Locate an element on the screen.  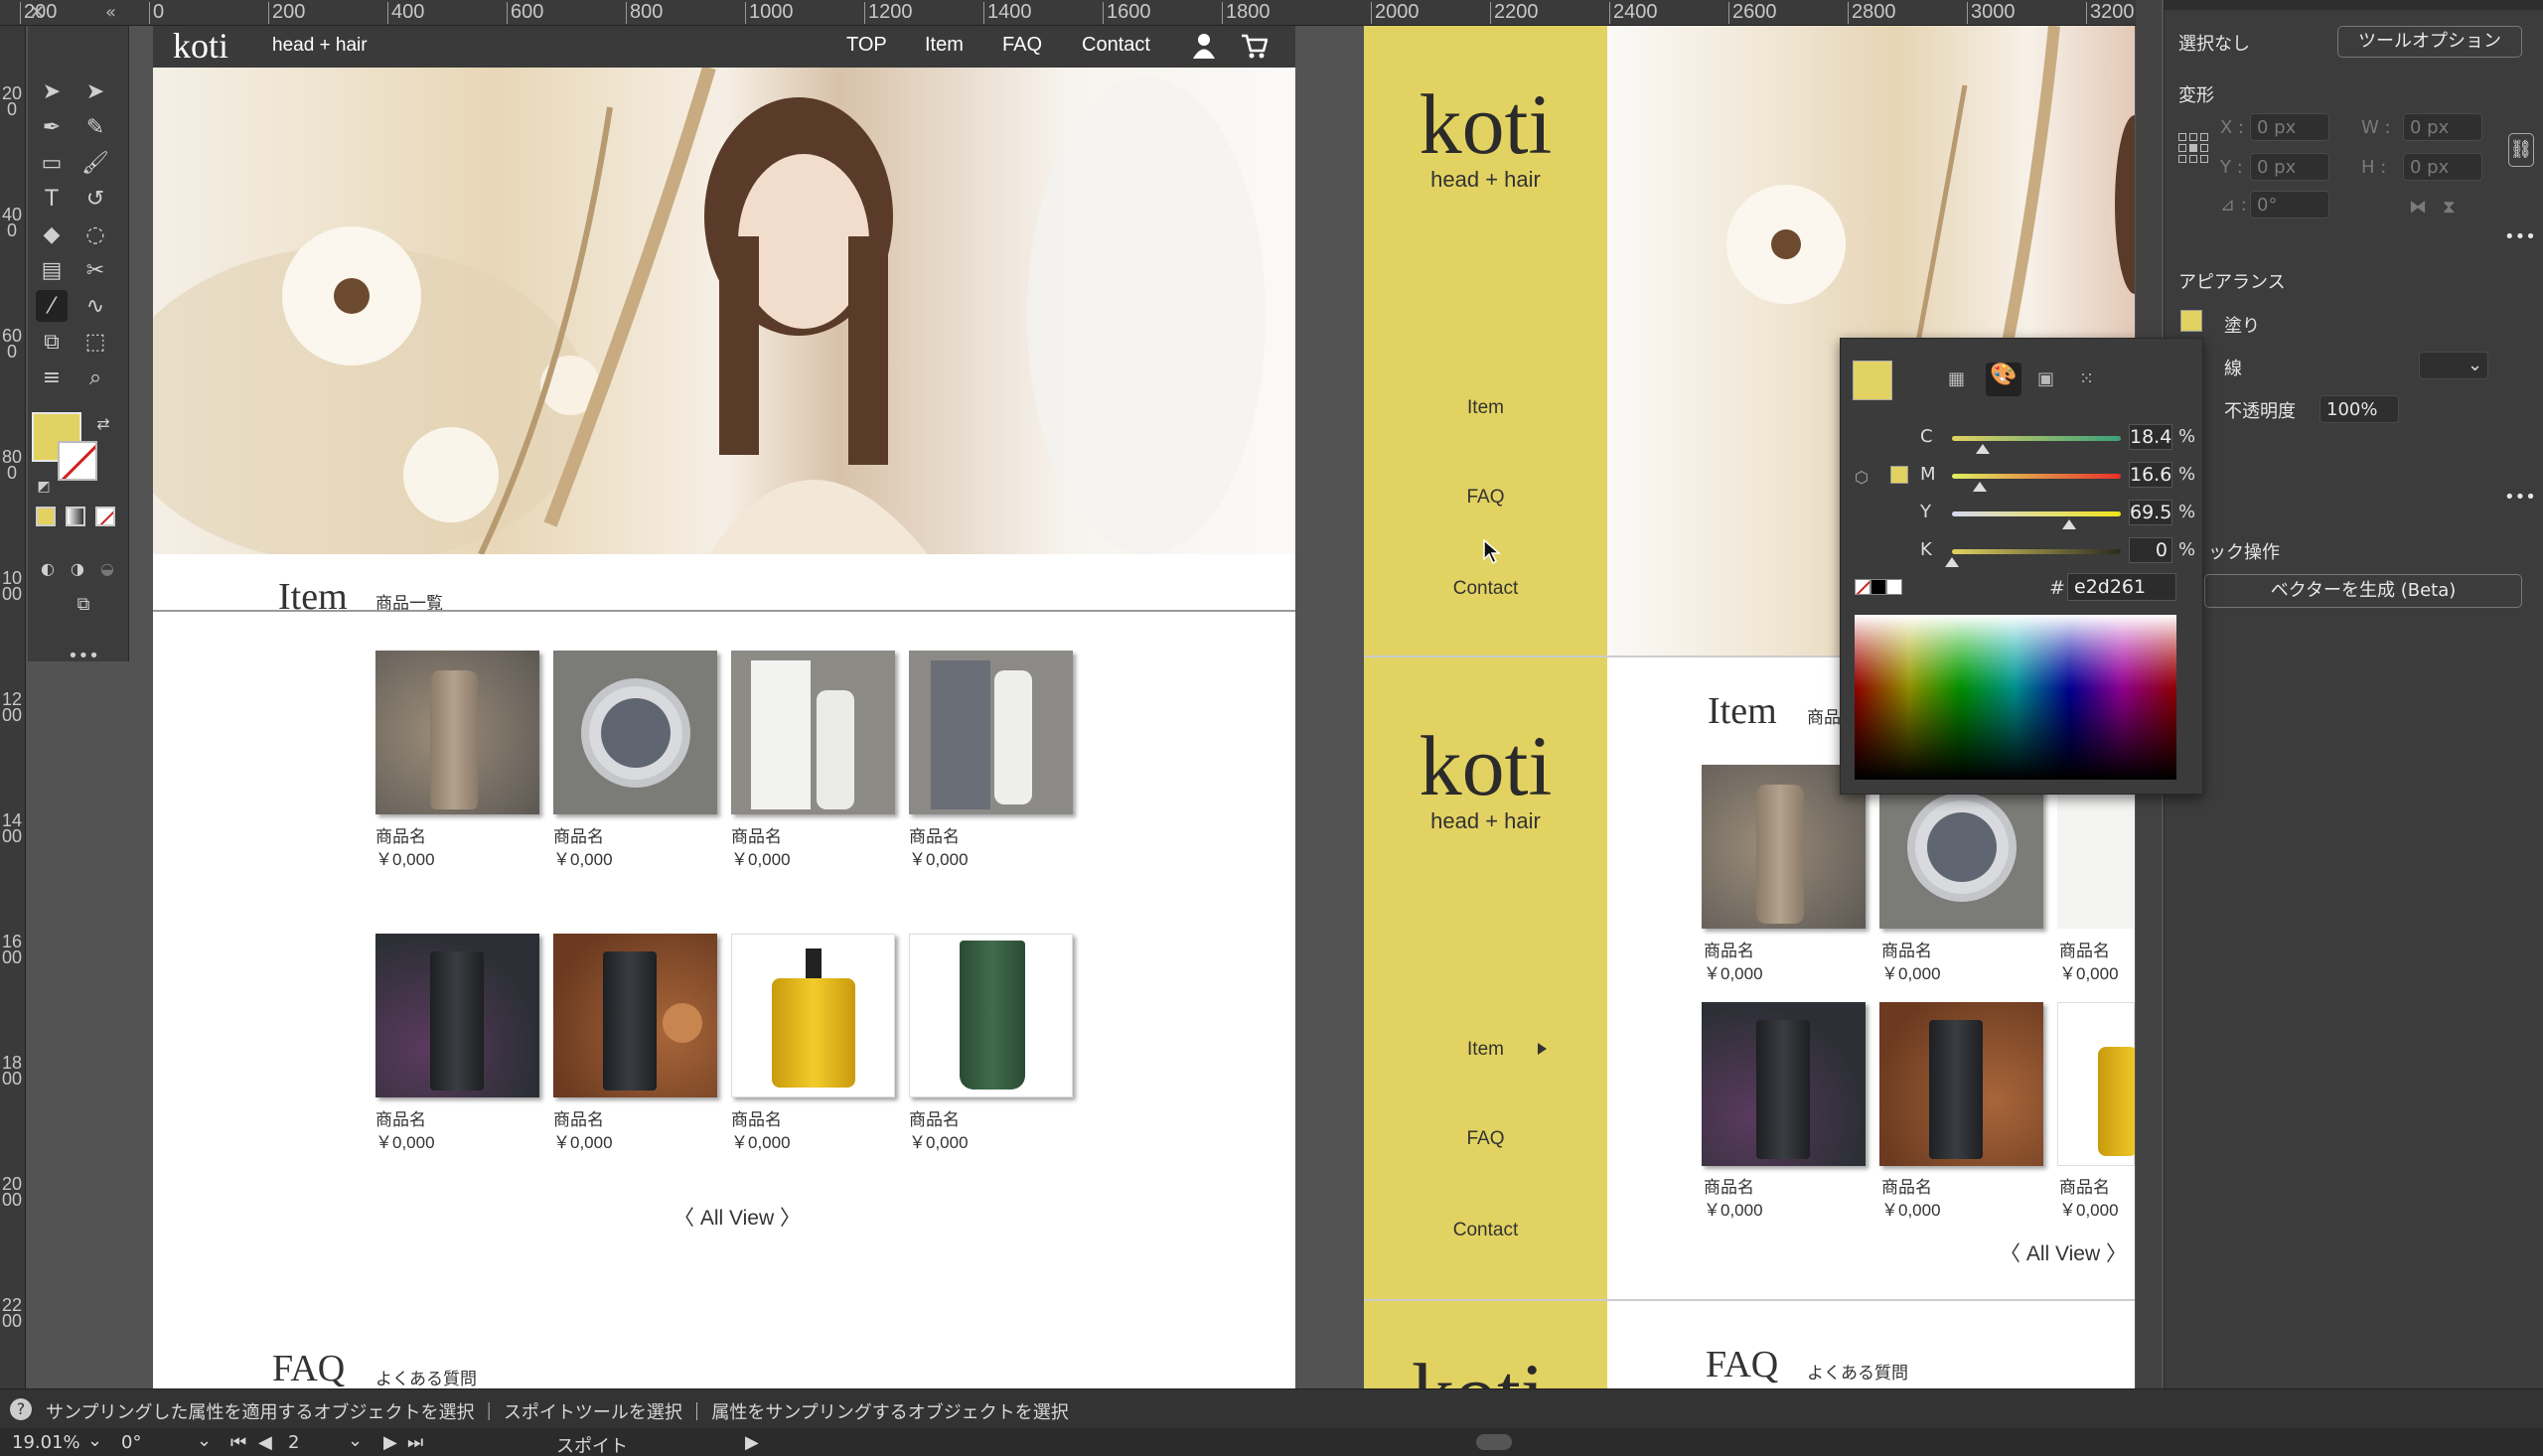
gradient-mode-icon: ▣ is located at coordinates (2051, 379).